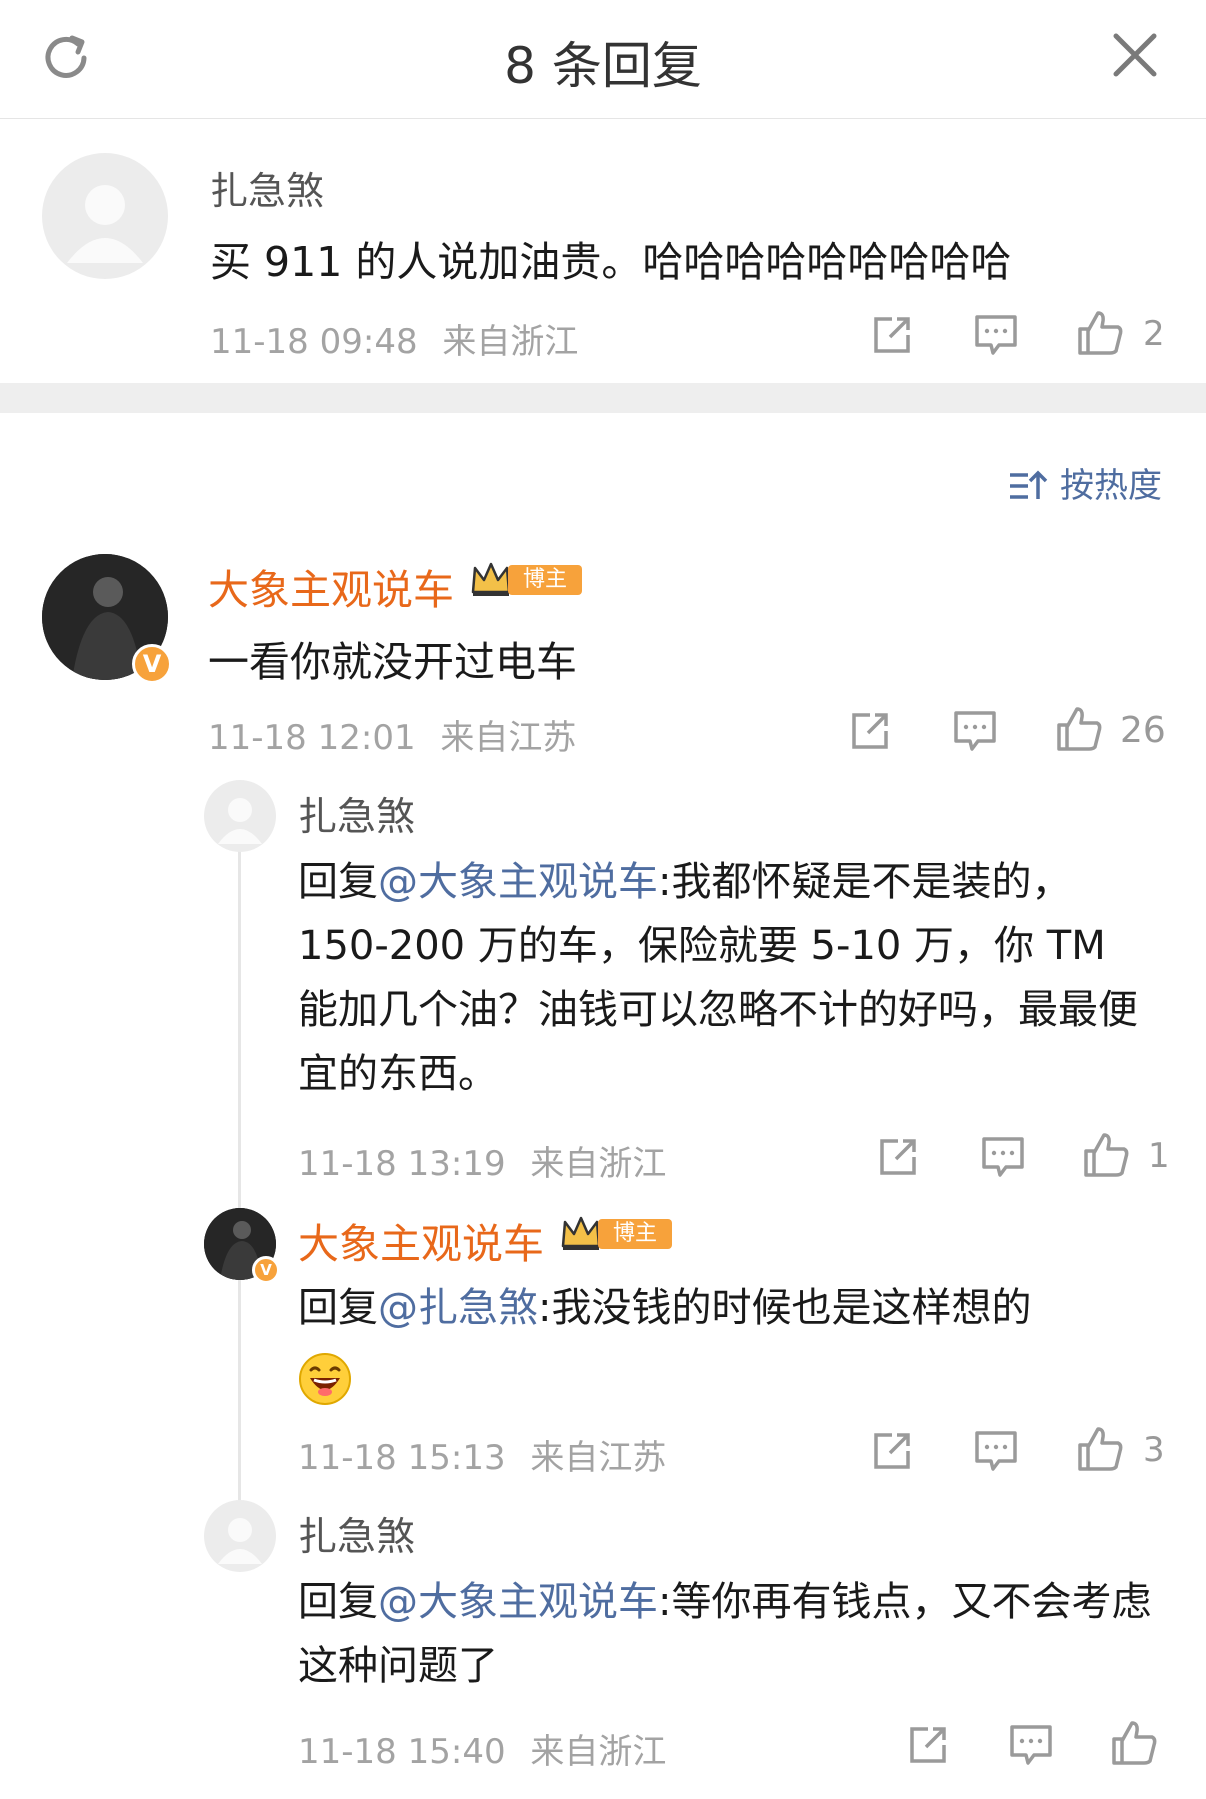 This screenshot has width=1206, height=1799. Describe the element at coordinates (1159, 1156) in the screenshot. I see `like-count: 1` at that location.